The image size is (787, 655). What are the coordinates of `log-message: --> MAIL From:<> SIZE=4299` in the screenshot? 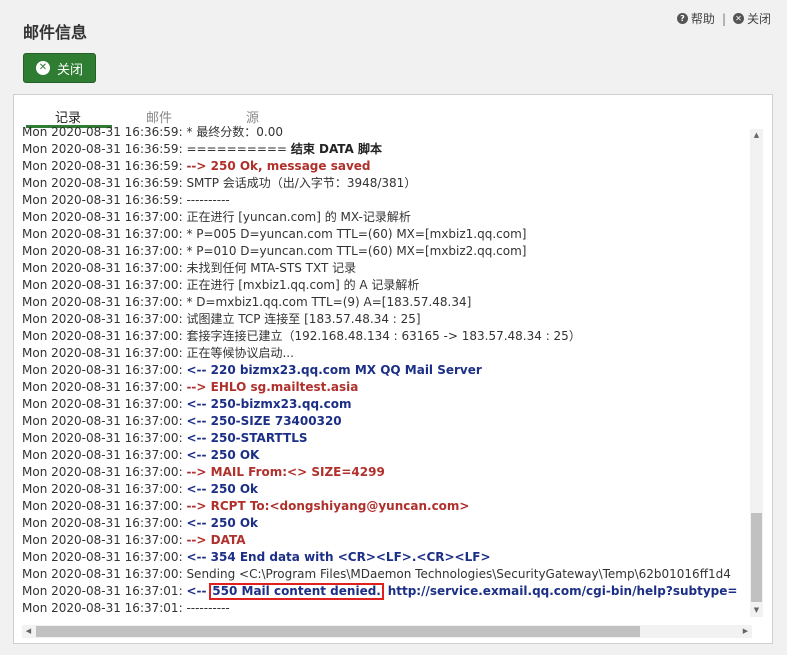 It's located at (285, 472).